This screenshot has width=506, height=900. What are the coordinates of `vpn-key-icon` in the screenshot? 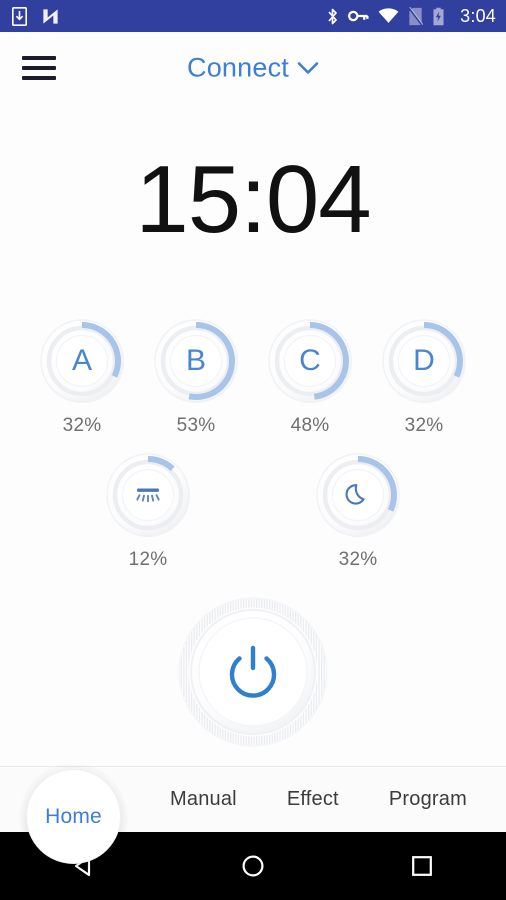 It's located at (358, 16).